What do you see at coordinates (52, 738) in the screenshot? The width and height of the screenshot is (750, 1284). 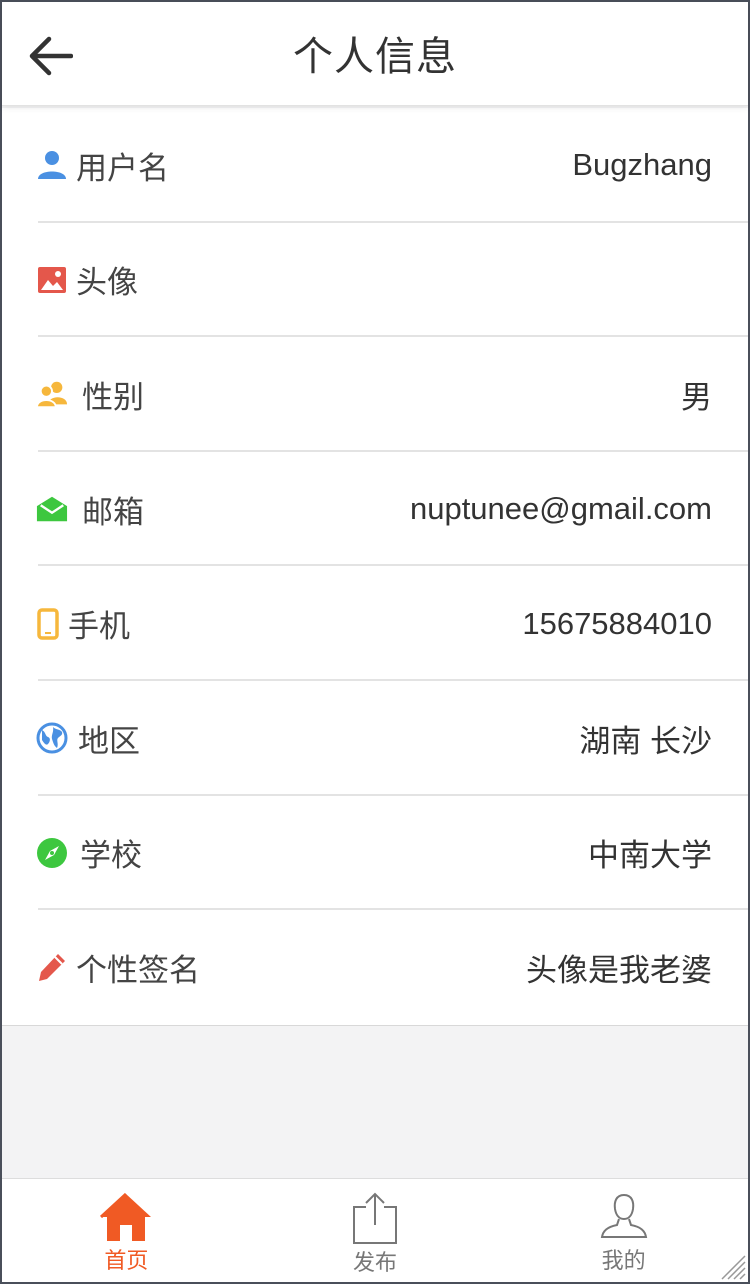 I see `globe-icon` at bounding box center [52, 738].